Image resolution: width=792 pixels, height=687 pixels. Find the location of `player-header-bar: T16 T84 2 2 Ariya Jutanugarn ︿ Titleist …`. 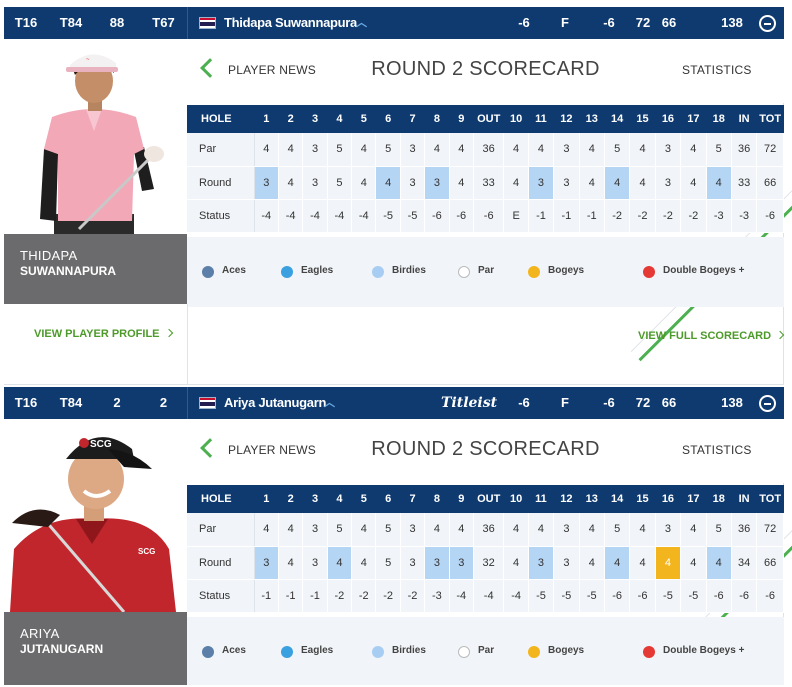

player-header-bar: T16 T84 2 2 Ariya Jutanugarn ︿ Titleist … is located at coordinates (394, 403).